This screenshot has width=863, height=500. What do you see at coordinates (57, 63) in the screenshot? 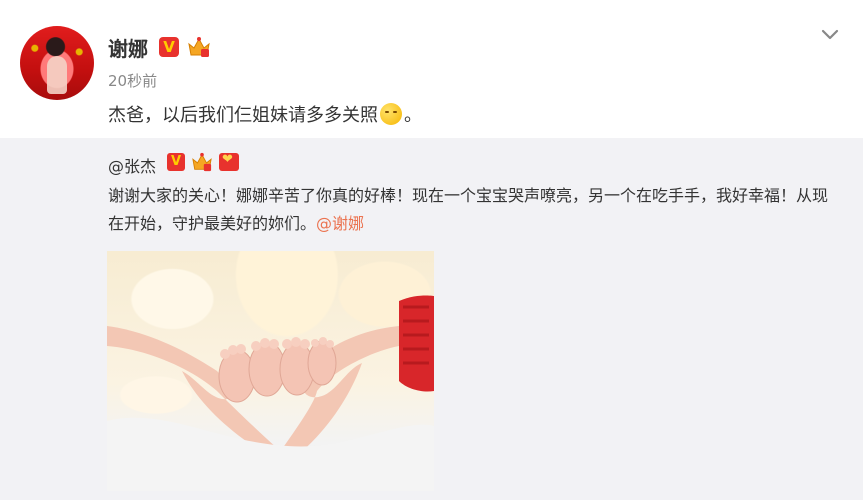
I see `avatar` at bounding box center [57, 63].